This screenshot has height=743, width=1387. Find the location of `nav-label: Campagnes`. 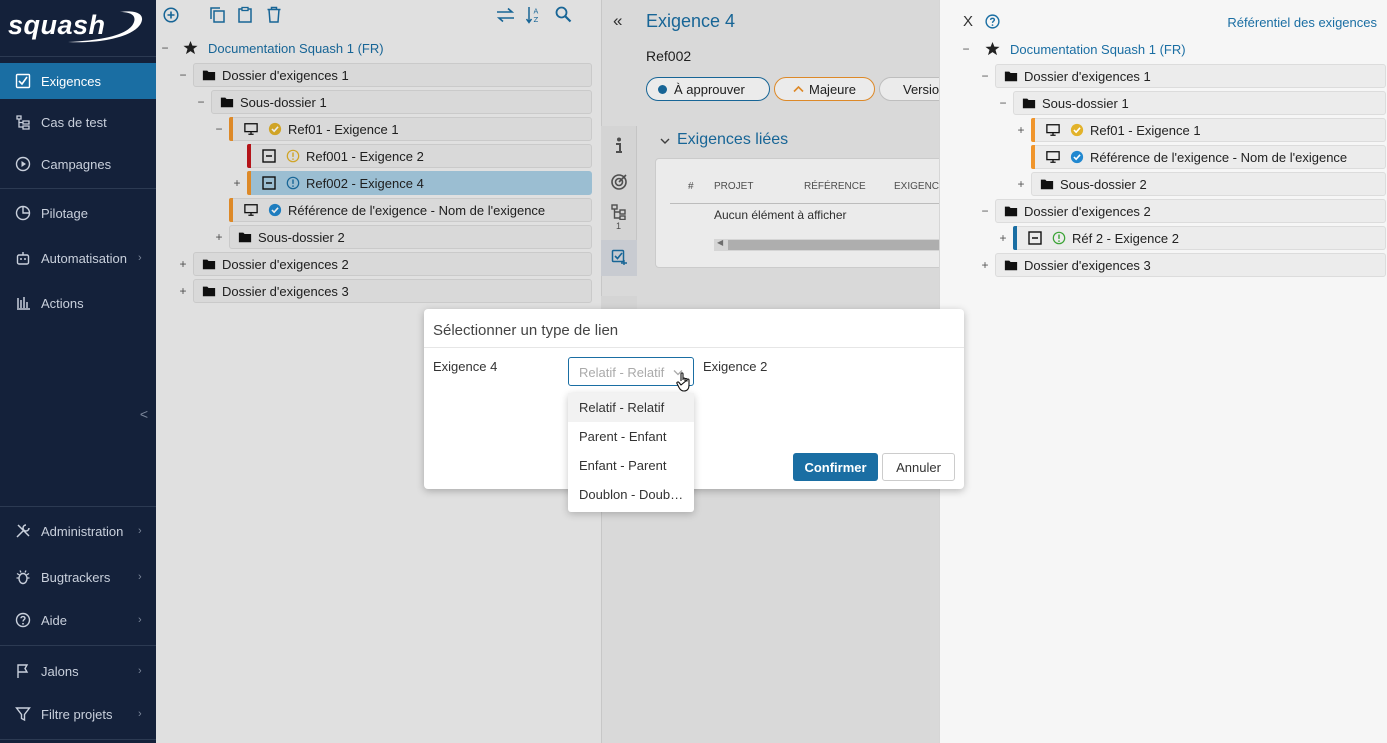

nav-label: Campagnes is located at coordinates (76, 164).